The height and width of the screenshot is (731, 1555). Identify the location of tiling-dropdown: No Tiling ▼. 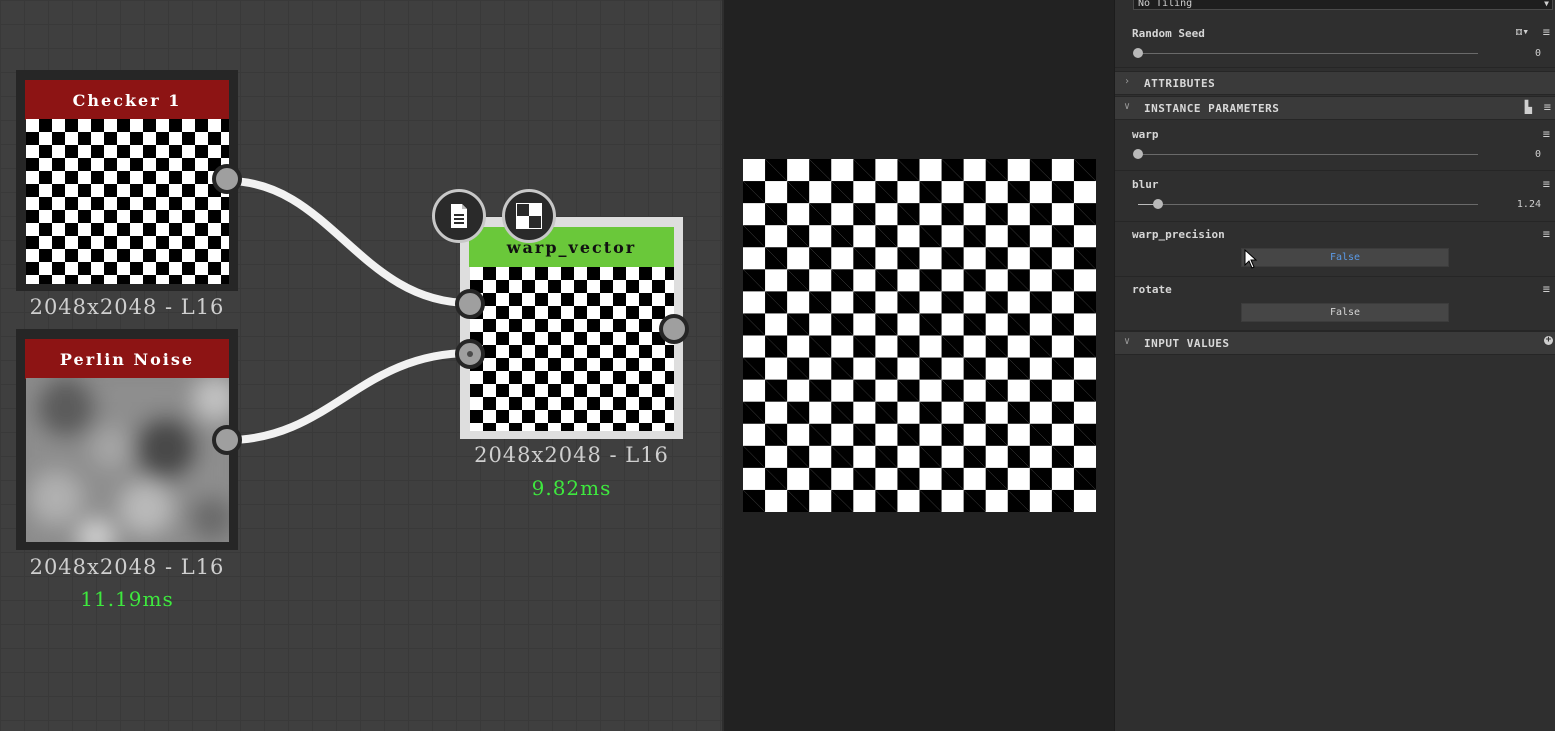
(1343, 5).